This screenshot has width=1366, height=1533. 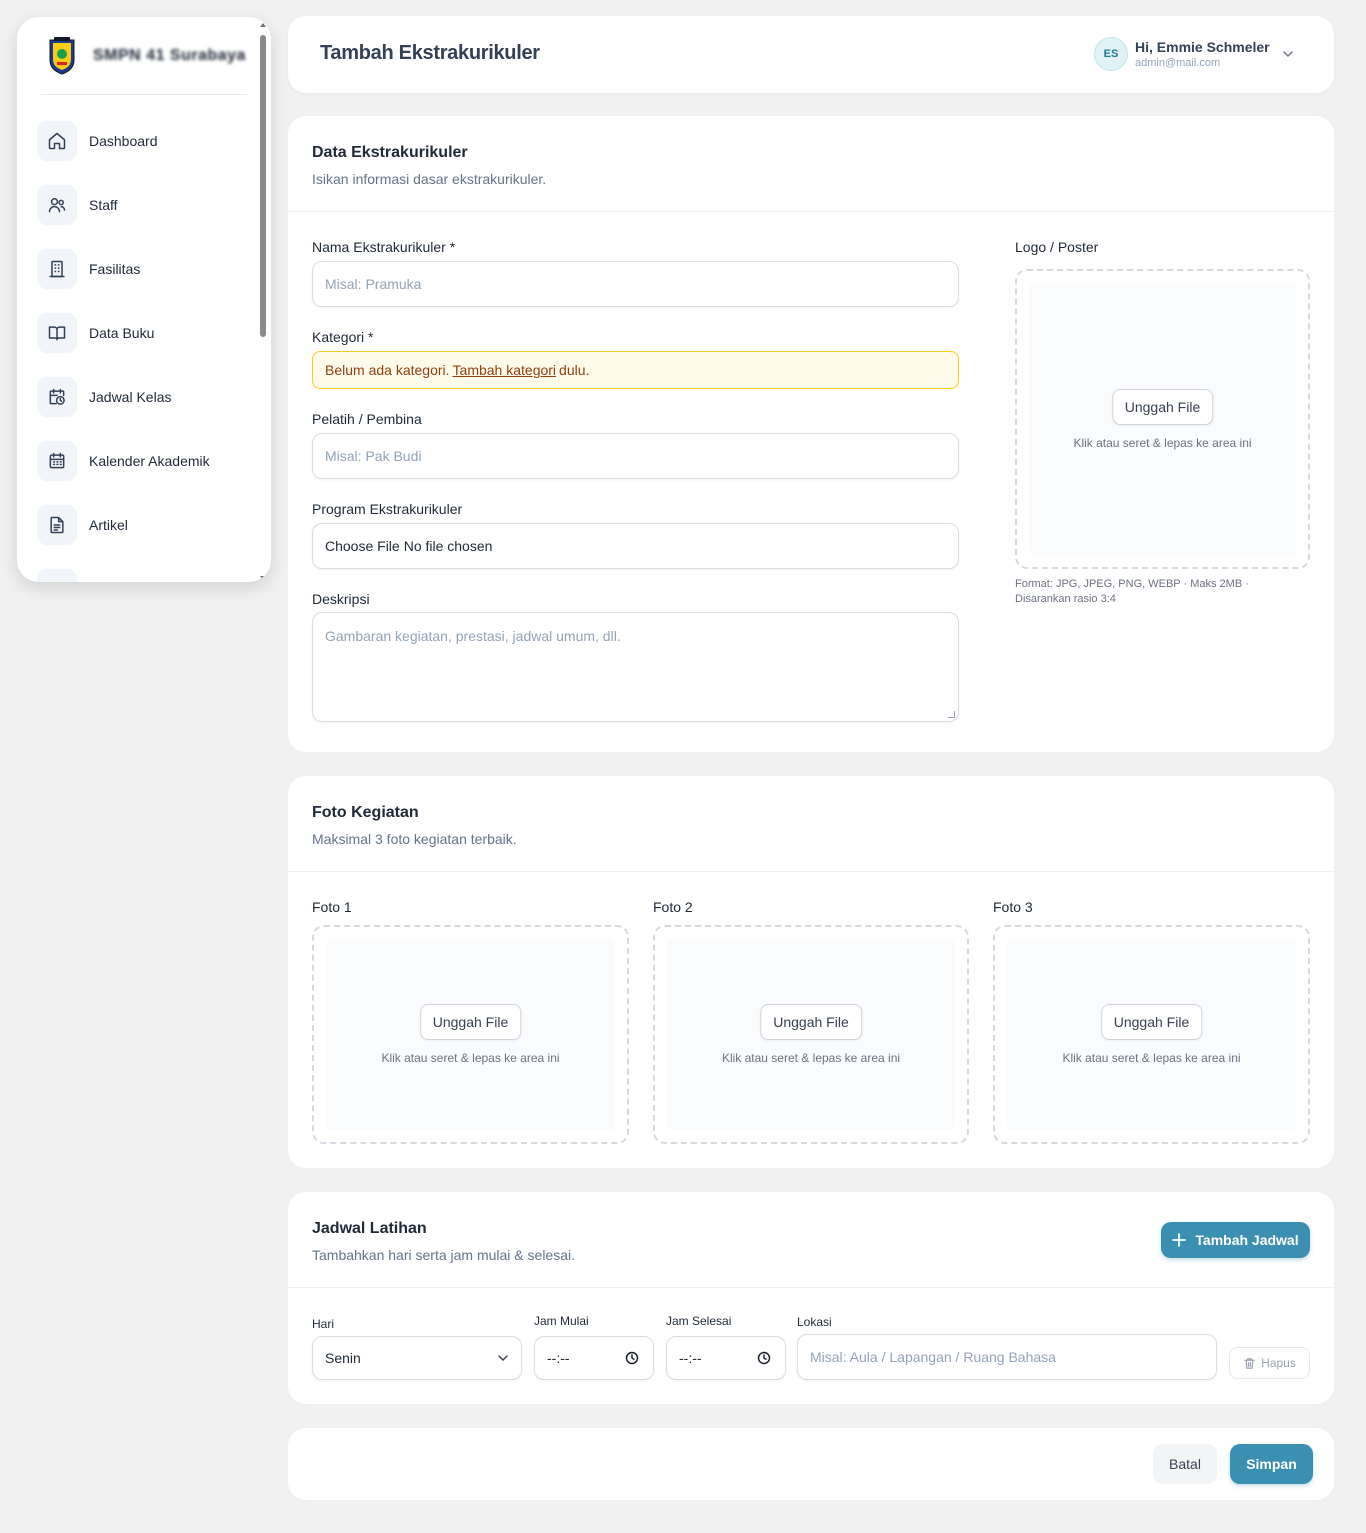 What do you see at coordinates (362, 546) in the screenshot?
I see `choose-file-button: Choose File` at bounding box center [362, 546].